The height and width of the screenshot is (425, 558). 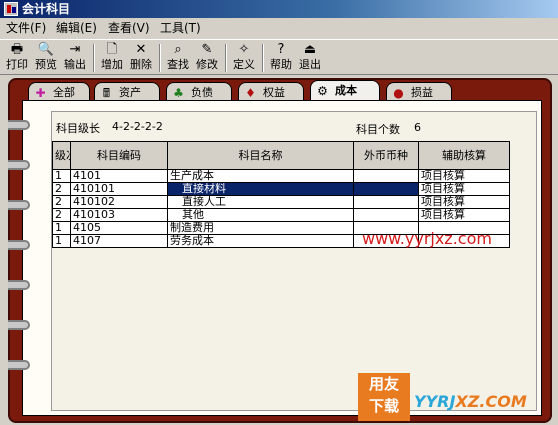 I want to click on profit-loss-icon: ●, so click(x=398, y=93).